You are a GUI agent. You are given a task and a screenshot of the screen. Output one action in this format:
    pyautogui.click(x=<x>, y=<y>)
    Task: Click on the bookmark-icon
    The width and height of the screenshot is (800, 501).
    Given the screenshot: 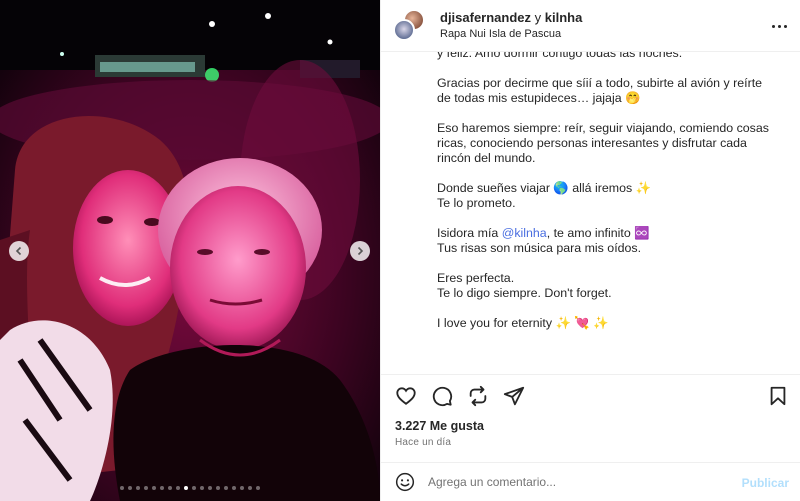 What is the action you would take?
    pyautogui.click(x=778, y=396)
    